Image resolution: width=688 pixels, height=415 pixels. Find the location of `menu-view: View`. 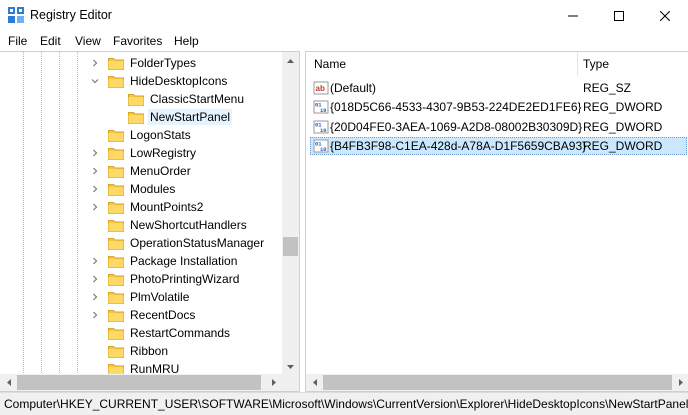

menu-view: View is located at coordinates (88, 41).